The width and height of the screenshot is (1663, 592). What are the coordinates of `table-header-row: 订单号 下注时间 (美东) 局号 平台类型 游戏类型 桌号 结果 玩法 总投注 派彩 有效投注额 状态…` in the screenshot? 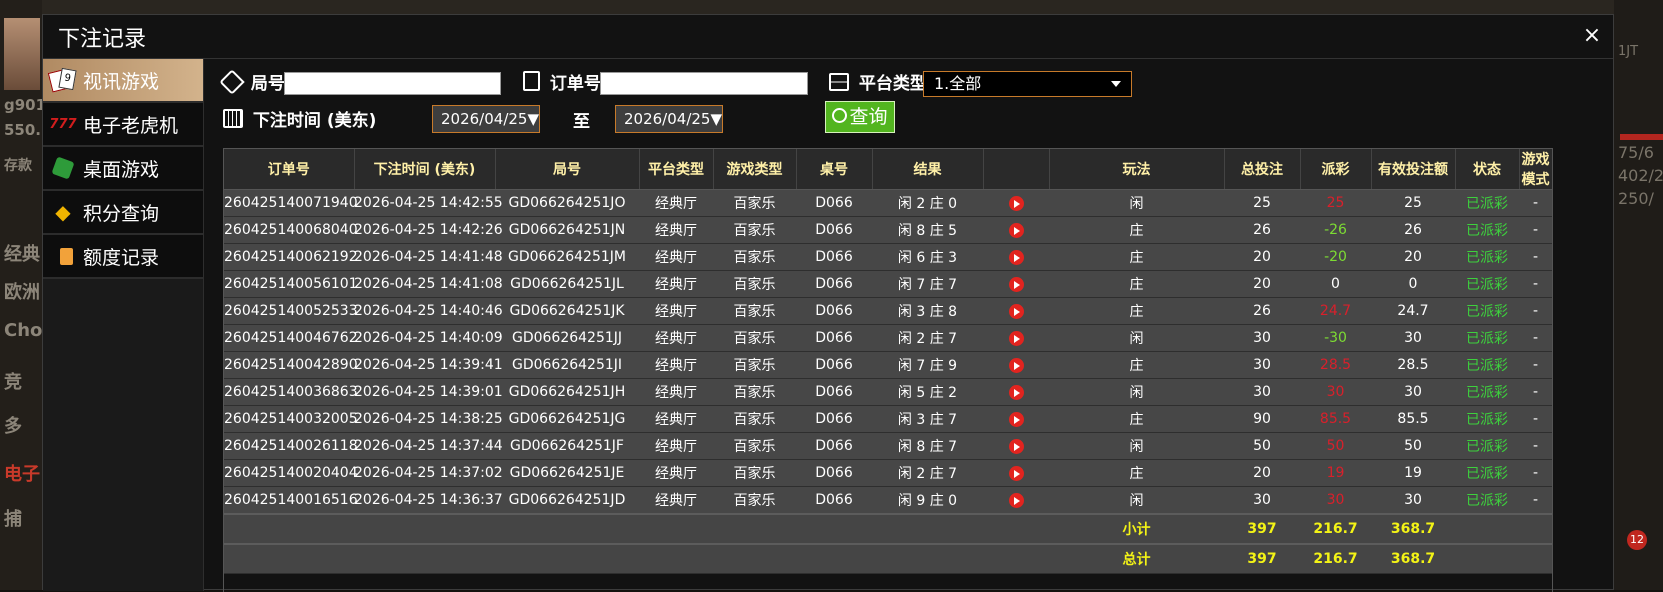 It's located at (888, 169).